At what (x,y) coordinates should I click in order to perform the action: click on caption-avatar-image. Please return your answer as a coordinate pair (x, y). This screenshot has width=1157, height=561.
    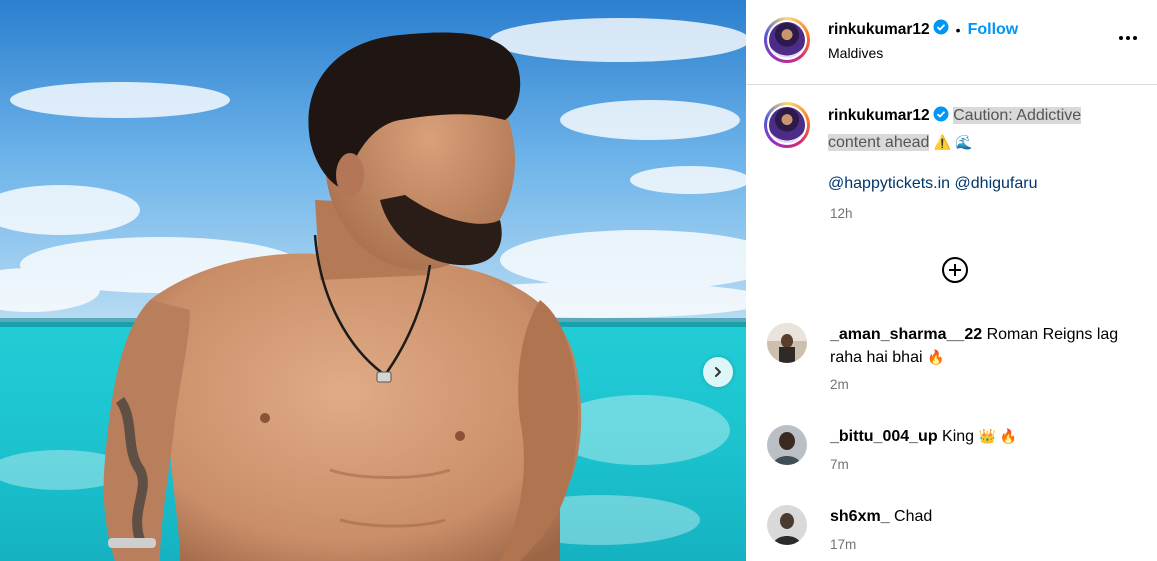
    Looking at the image, I should click on (787, 125).